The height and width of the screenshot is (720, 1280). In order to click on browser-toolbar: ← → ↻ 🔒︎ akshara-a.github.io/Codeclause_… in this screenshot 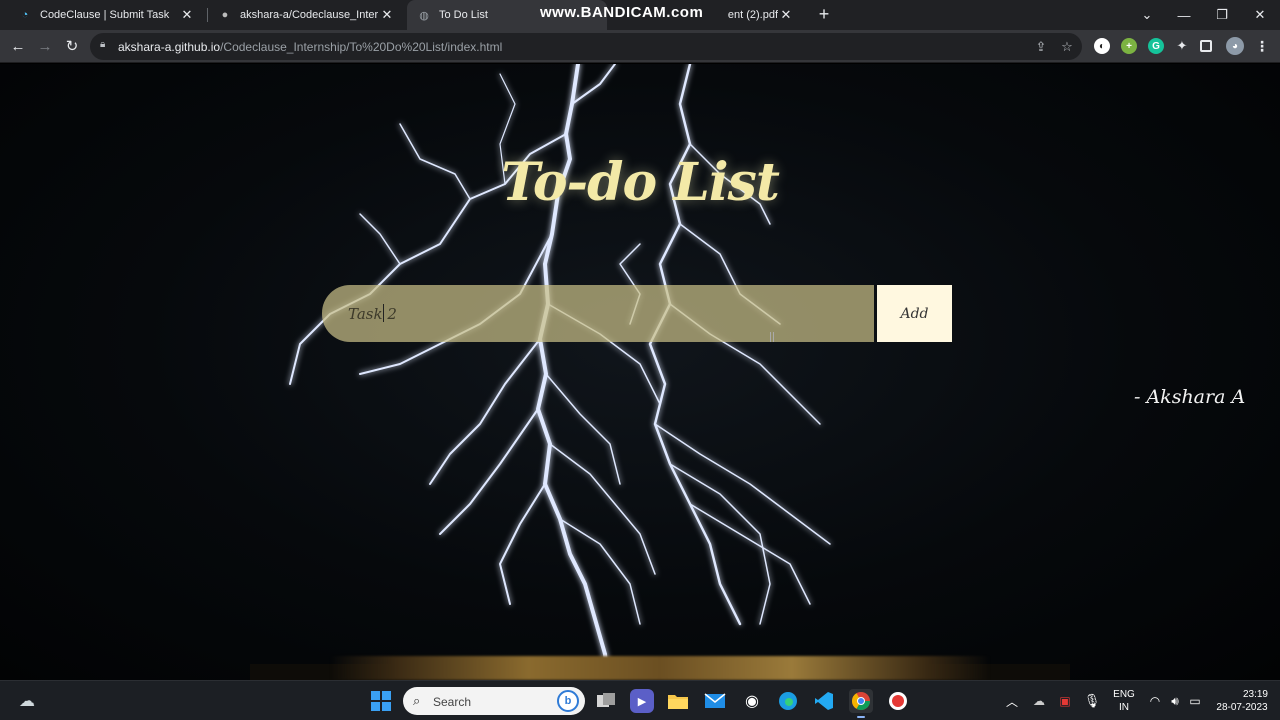, I will do `click(640, 46)`.